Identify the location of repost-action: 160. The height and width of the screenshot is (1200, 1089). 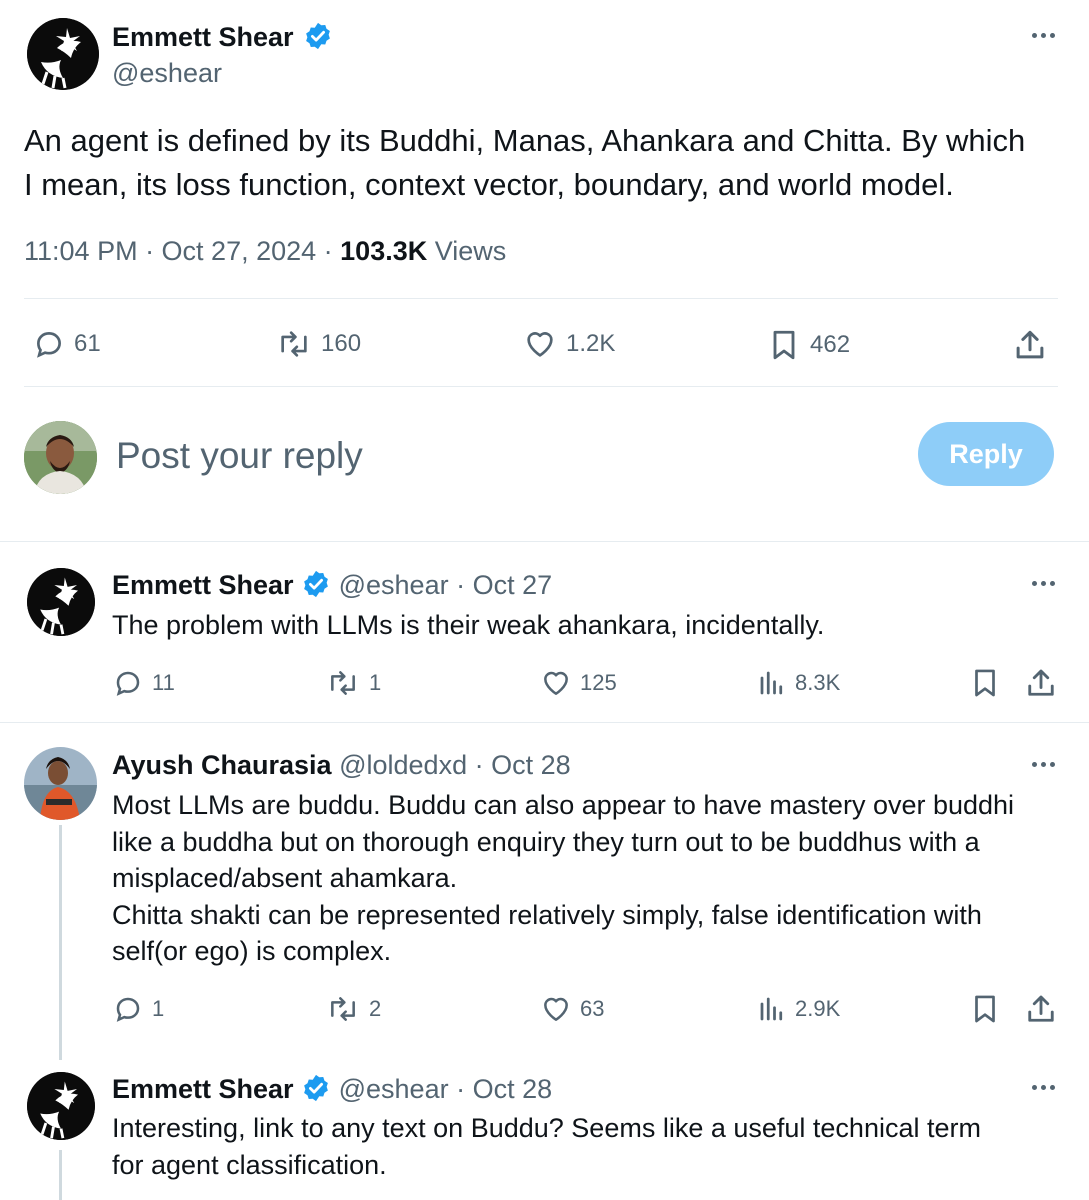
(318, 344).